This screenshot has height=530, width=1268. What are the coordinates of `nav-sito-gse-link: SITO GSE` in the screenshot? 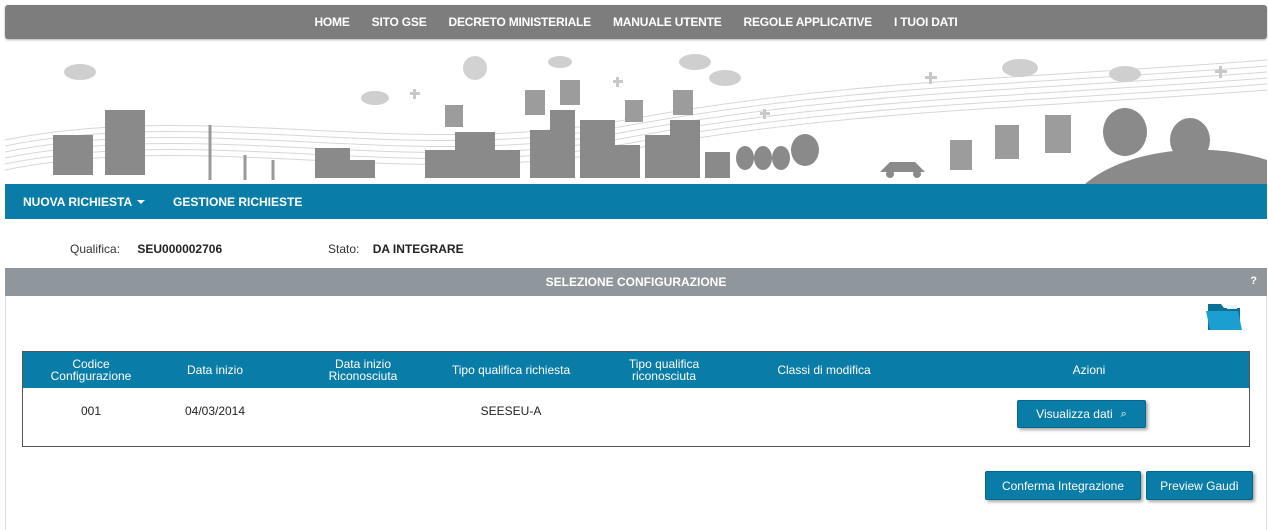 It's located at (399, 22).